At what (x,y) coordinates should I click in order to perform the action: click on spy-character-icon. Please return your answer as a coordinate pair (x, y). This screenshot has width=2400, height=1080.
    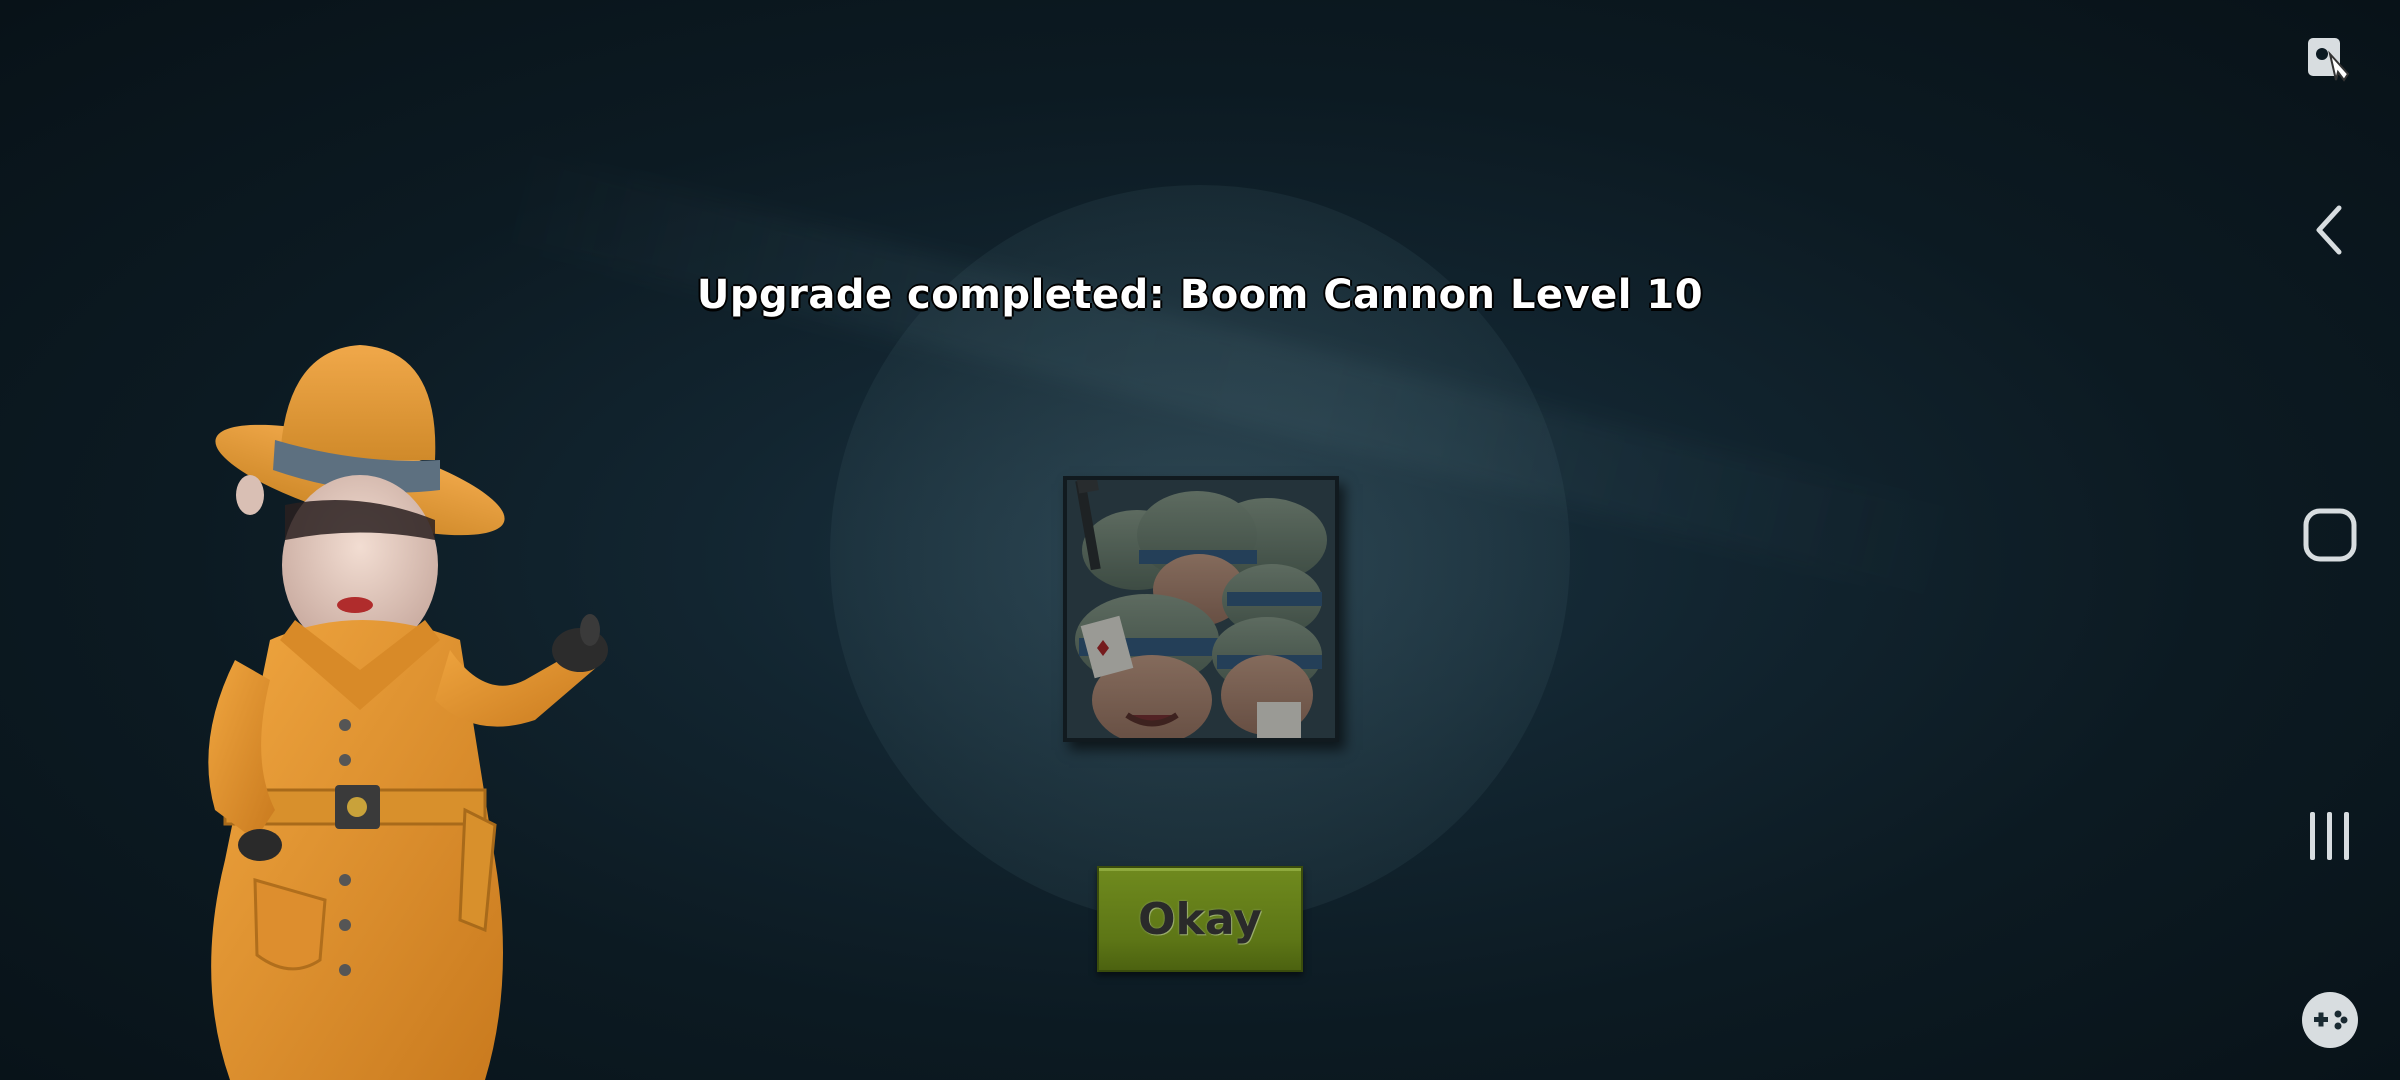
    Looking at the image, I should click on (408, 712).